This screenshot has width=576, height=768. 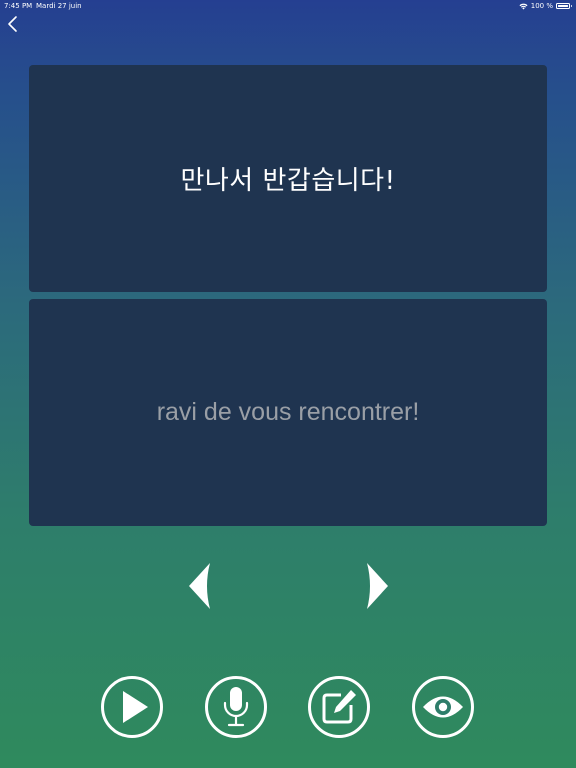 What do you see at coordinates (541, 6) in the screenshot?
I see `battery-percentage: 100 %` at bounding box center [541, 6].